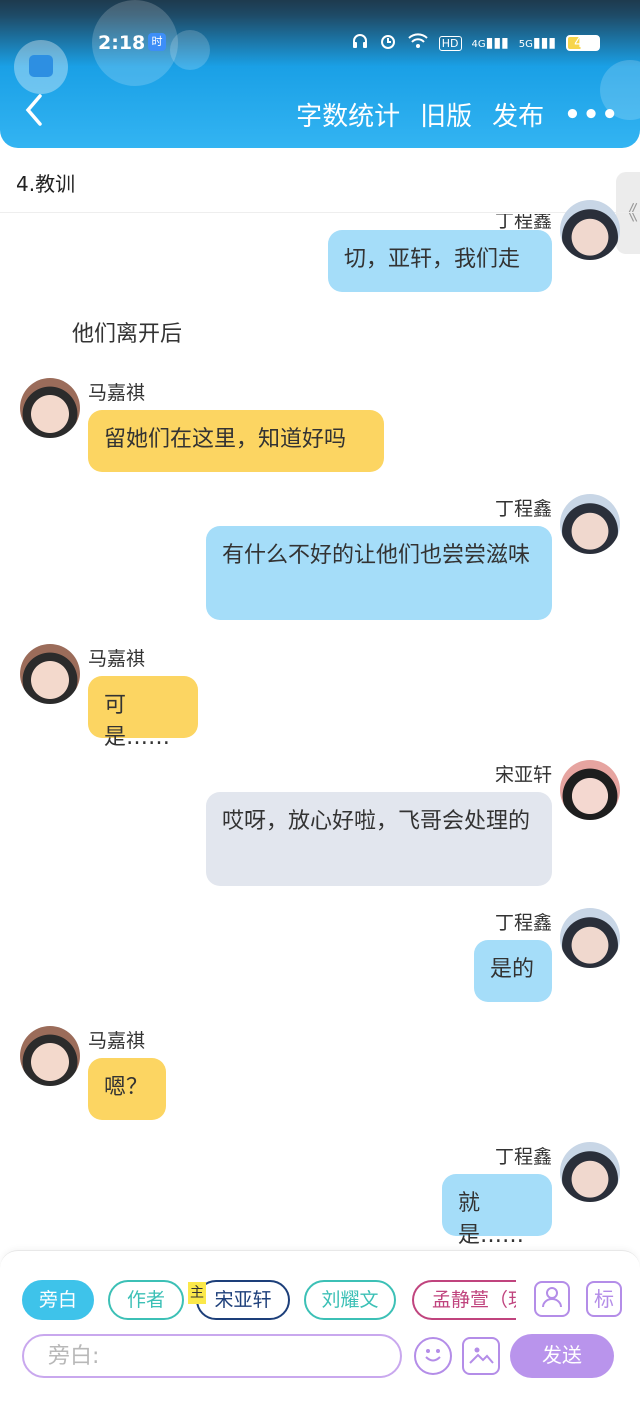  What do you see at coordinates (562, 1356) in the screenshot?
I see `send-button: 发送` at bounding box center [562, 1356].